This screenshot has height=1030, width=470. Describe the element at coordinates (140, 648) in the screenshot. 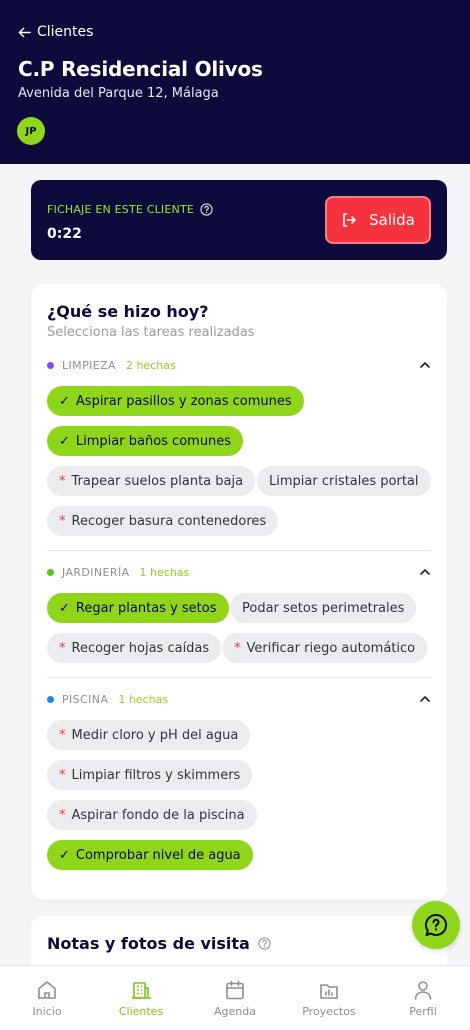

I see `task-label: Recoger hojas caídas` at that location.